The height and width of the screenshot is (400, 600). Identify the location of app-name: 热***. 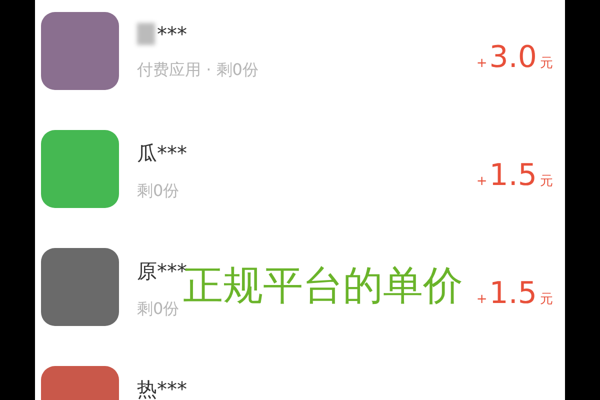
(162, 388).